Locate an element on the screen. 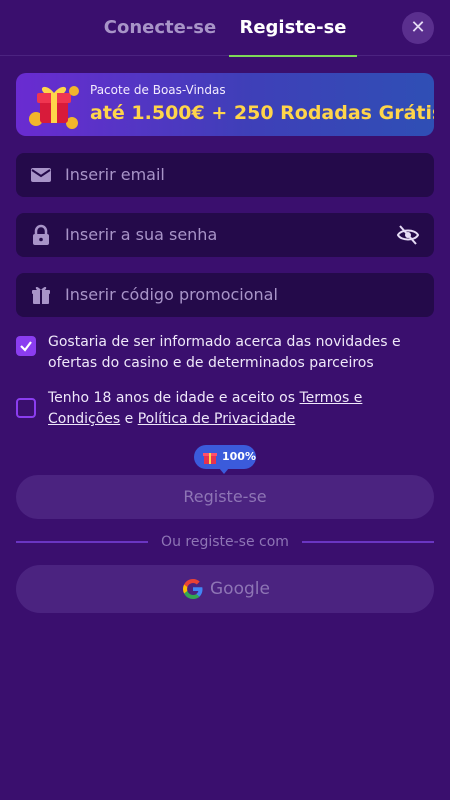 The width and height of the screenshot is (450, 800). news-checkbox is located at coordinates (26, 346).